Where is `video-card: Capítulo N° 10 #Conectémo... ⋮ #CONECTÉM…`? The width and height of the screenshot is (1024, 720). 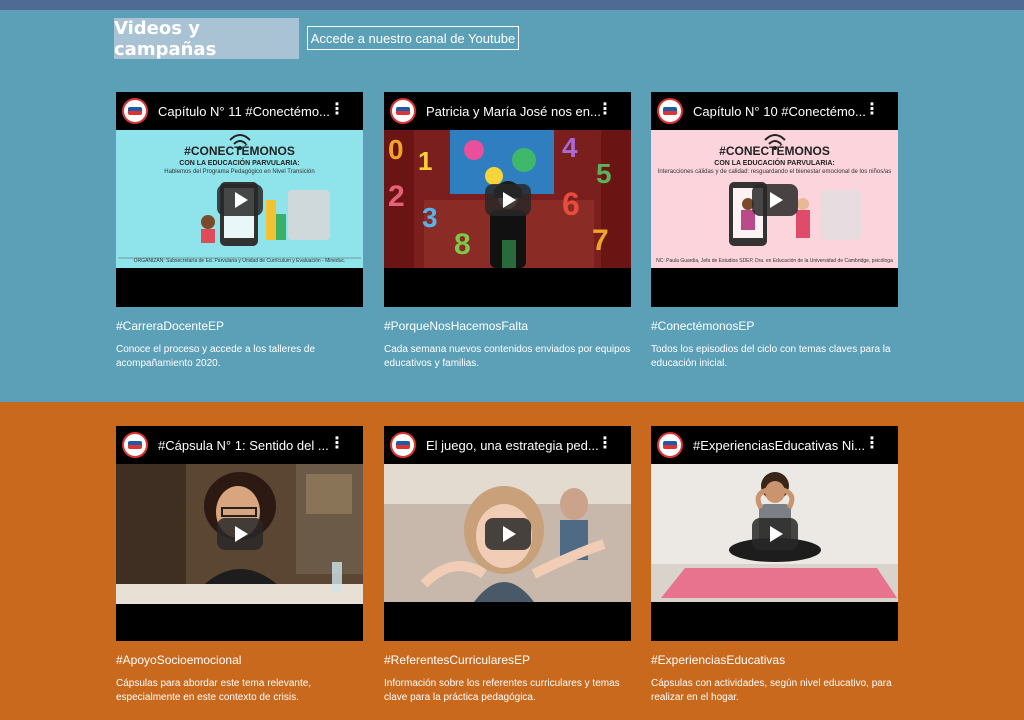
video-card: Capítulo N° 10 #Conectémo... ⋮ #CONECTÉM… is located at coordinates (774, 230).